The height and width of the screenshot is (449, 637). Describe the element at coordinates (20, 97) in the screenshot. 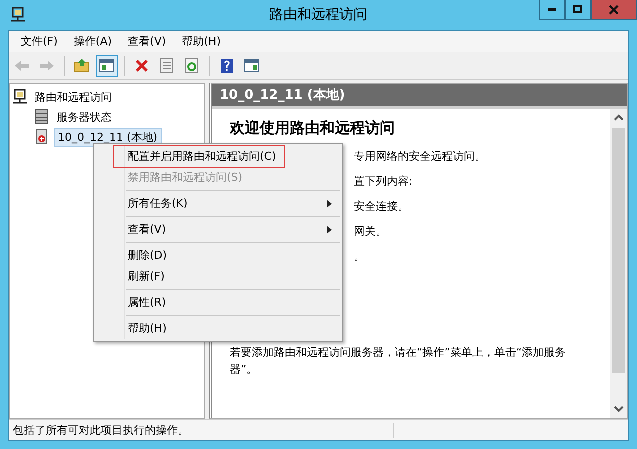

I see `computer-icon` at that location.